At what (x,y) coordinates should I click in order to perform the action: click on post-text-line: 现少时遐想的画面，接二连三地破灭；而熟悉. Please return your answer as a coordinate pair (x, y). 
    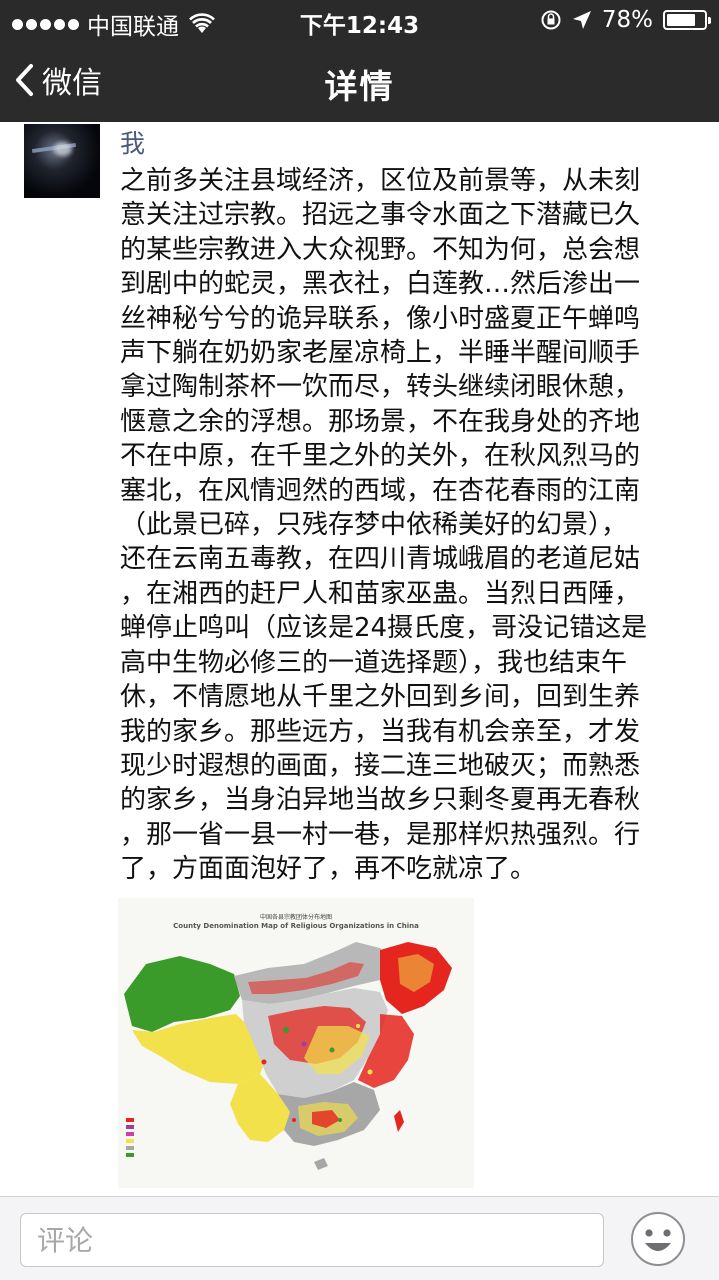
    Looking at the image, I should click on (380, 765).